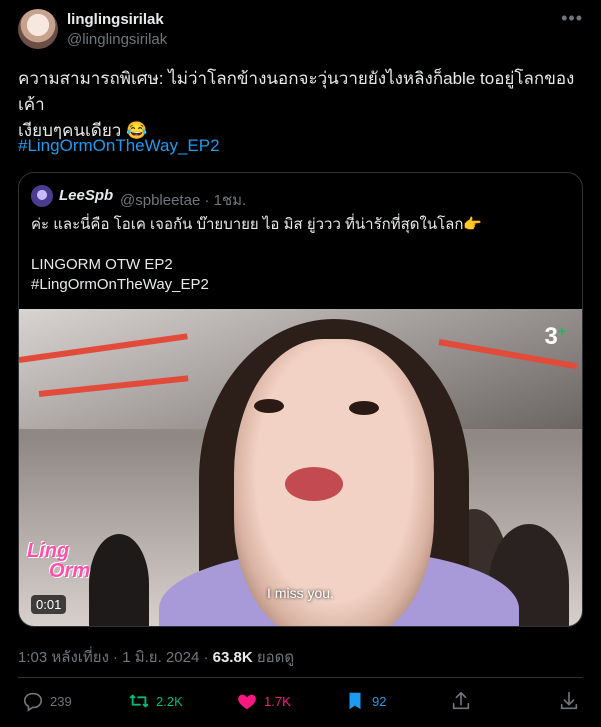  What do you see at coordinates (232, 657) in the screenshot?
I see `view-count: 63.8K` at bounding box center [232, 657].